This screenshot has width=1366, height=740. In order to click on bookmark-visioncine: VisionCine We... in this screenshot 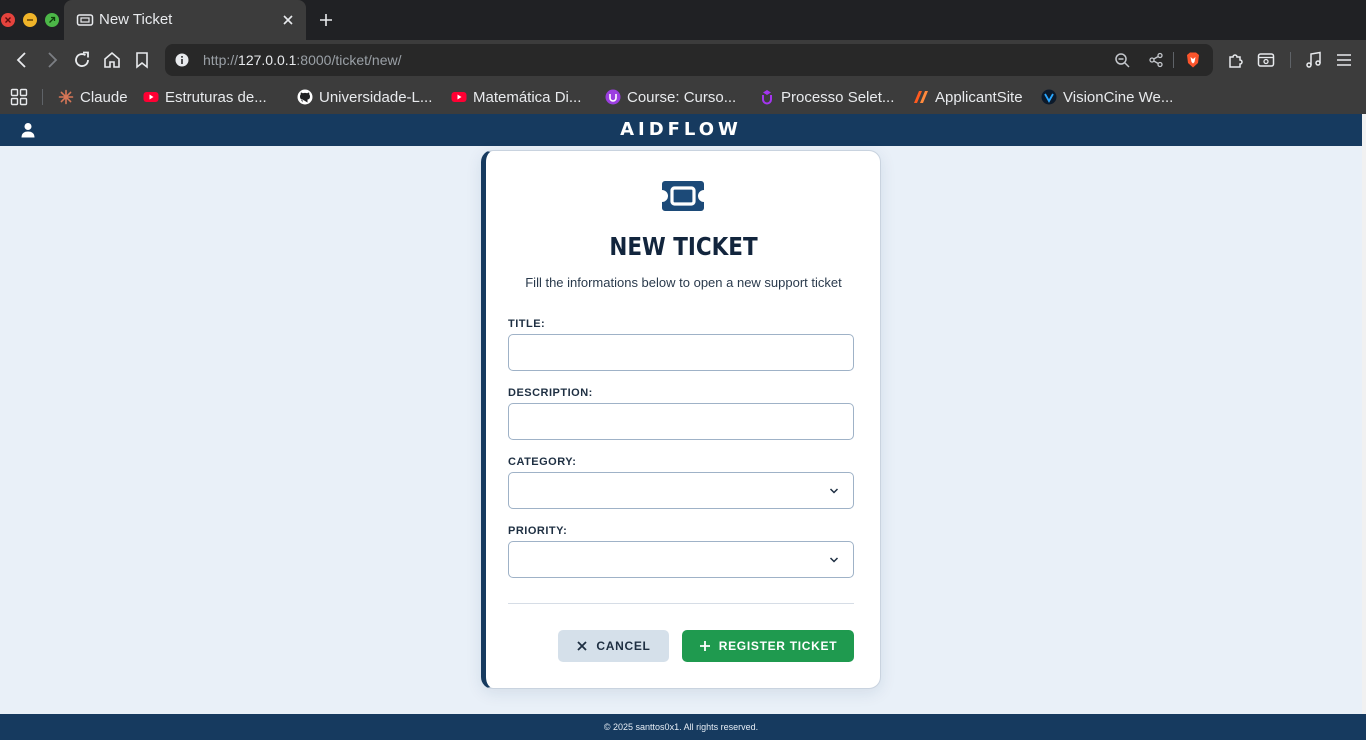, I will do `click(1107, 97)`.